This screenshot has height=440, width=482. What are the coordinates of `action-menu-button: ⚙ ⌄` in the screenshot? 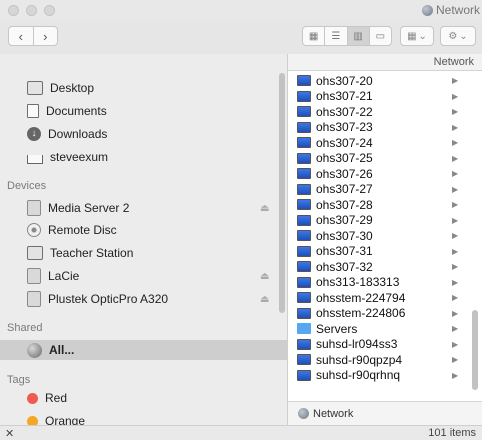 It's located at (458, 36).